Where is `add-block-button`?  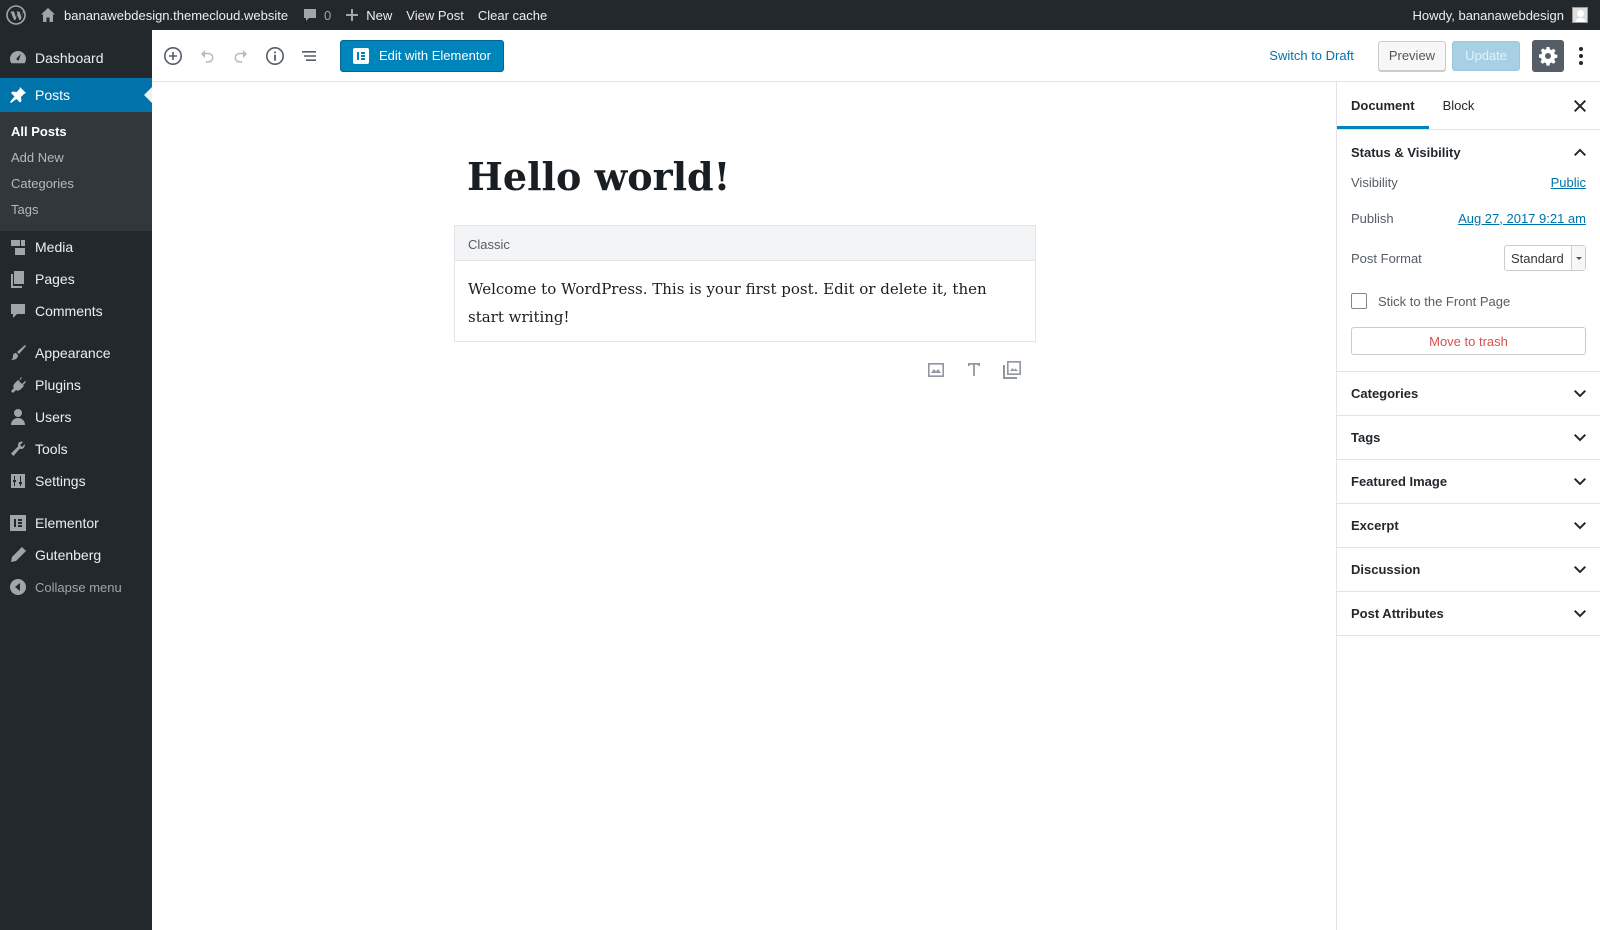
add-block-button is located at coordinates (173, 56).